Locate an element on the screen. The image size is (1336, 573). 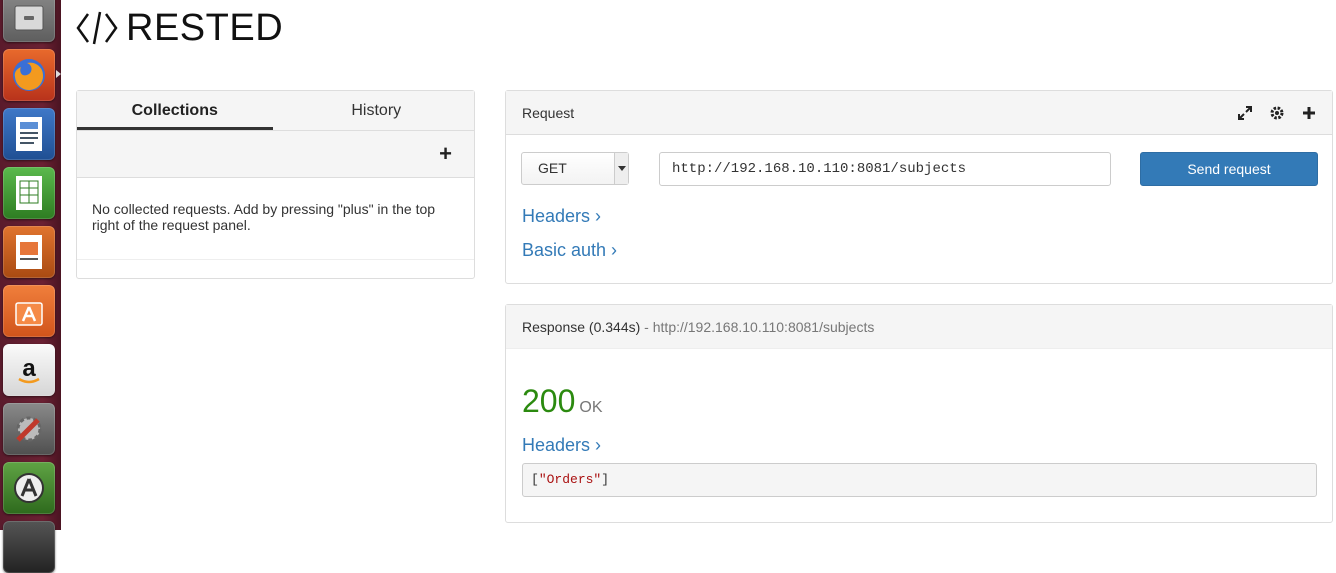
amazon-icon: a is located at coordinates (29, 370).